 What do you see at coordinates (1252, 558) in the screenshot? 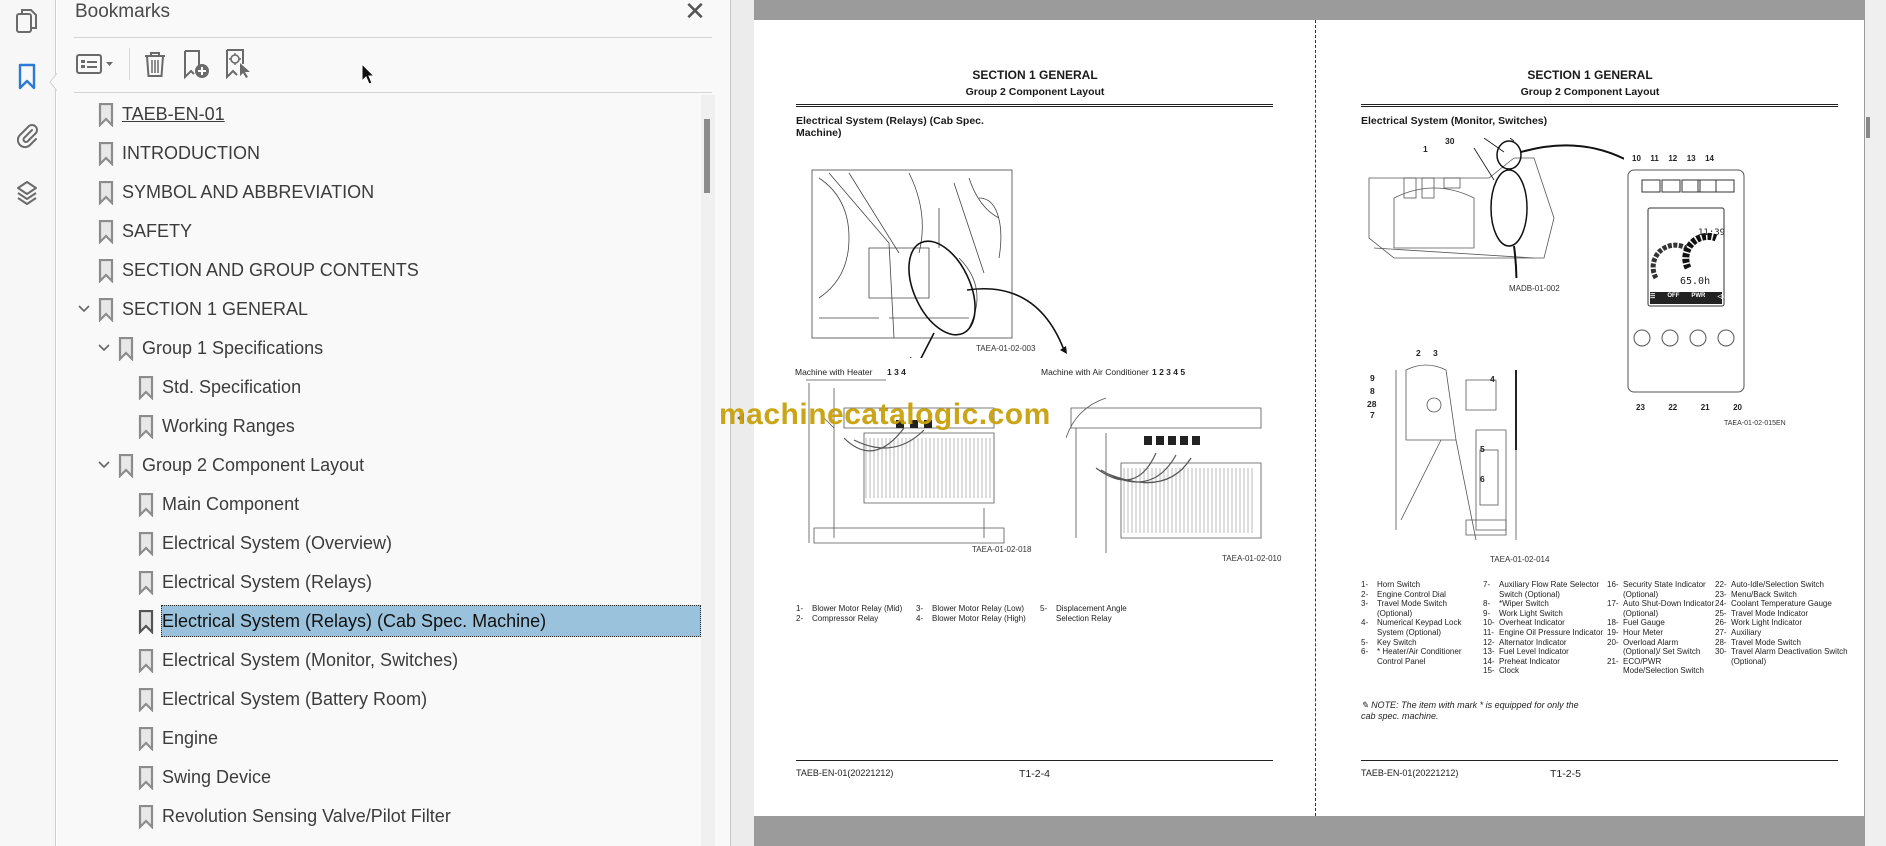
I see `figure-caption: TAEA-01-02-010` at bounding box center [1252, 558].